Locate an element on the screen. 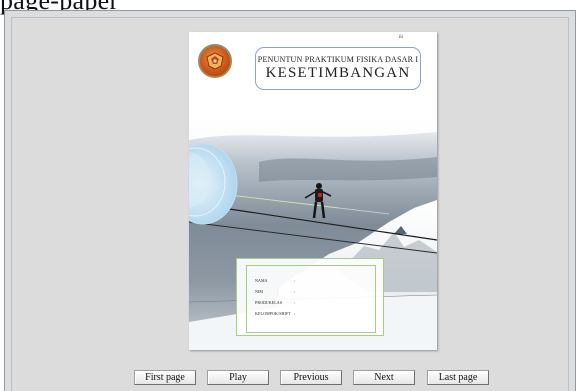 The width and height of the screenshot is (581, 391). field-prodi-kelas: PRODI/KELAS : is located at coordinates (275, 302).